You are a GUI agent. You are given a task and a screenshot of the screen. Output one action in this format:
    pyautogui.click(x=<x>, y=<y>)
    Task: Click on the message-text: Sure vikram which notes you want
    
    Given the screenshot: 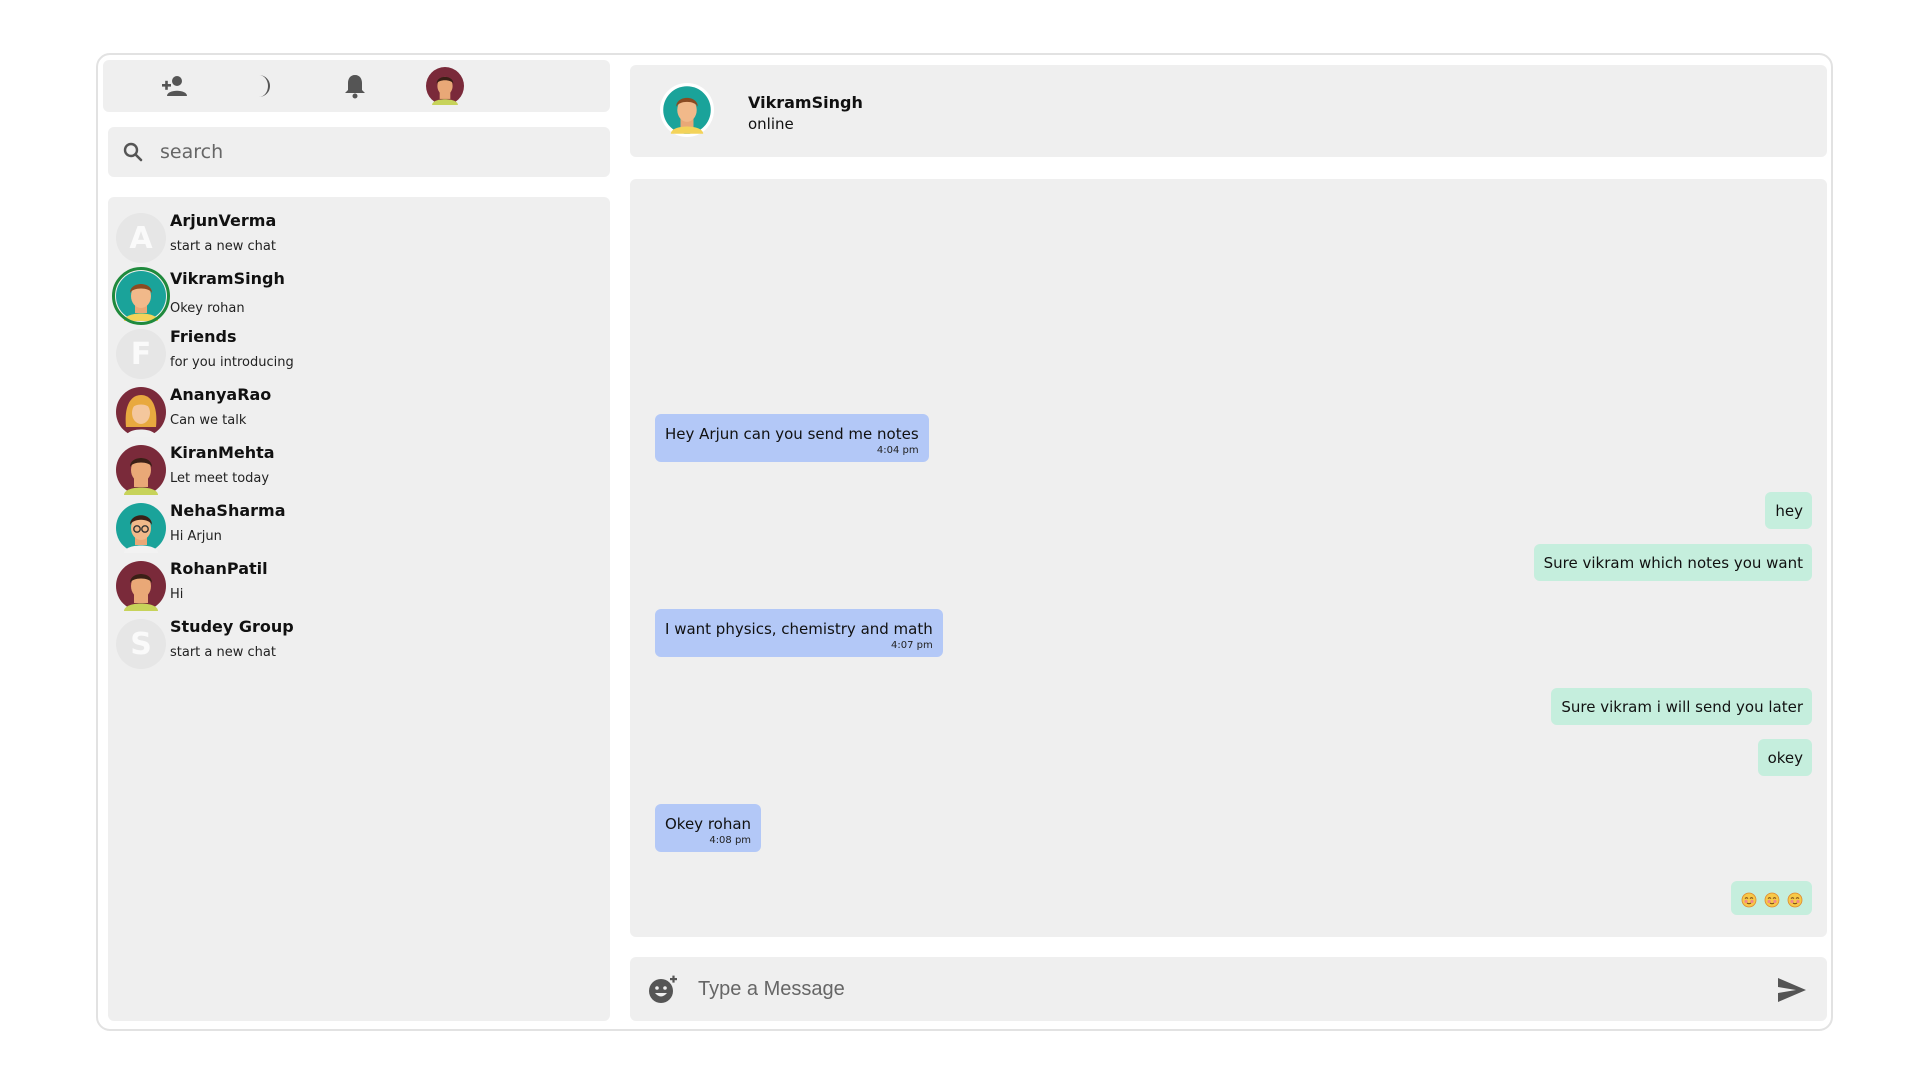 What is the action you would take?
    pyautogui.click(x=1673, y=563)
    